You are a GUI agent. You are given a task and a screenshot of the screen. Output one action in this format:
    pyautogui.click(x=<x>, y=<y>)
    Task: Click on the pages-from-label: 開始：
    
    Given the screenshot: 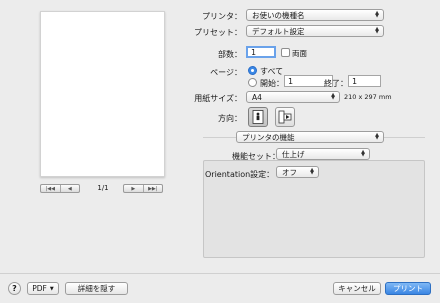 What is the action you would take?
    pyautogui.click(x=272, y=83)
    